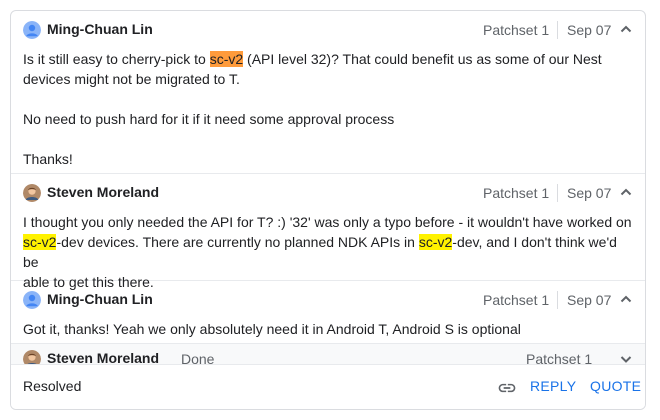 Image resolution: width=660 pixels, height=420 pixels. What do you see at coordinates (131, 79) in the screenshot?
I see `comment-line: devices might not be migrated to T.` at bounding box center [131, 79].